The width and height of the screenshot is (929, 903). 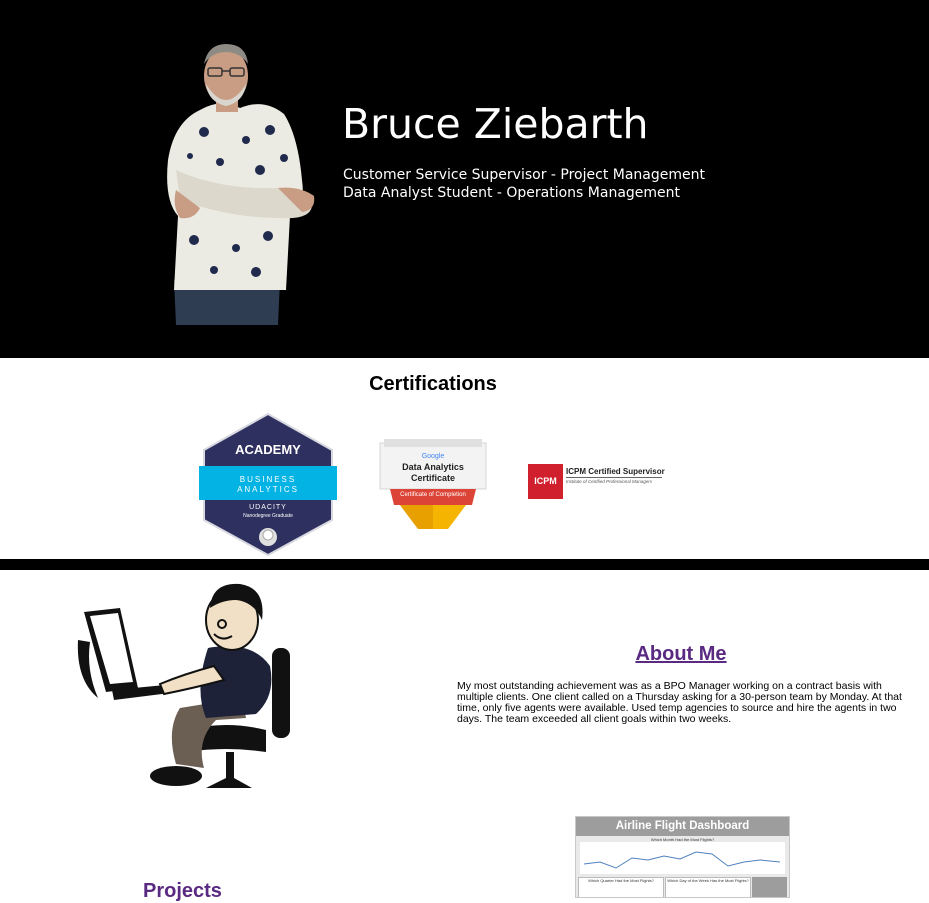 What do you see at coordinates (433, 495) in the screenshot?
I see `google-ribbon: Certificate of Completion` at bounding box center [433, 495].